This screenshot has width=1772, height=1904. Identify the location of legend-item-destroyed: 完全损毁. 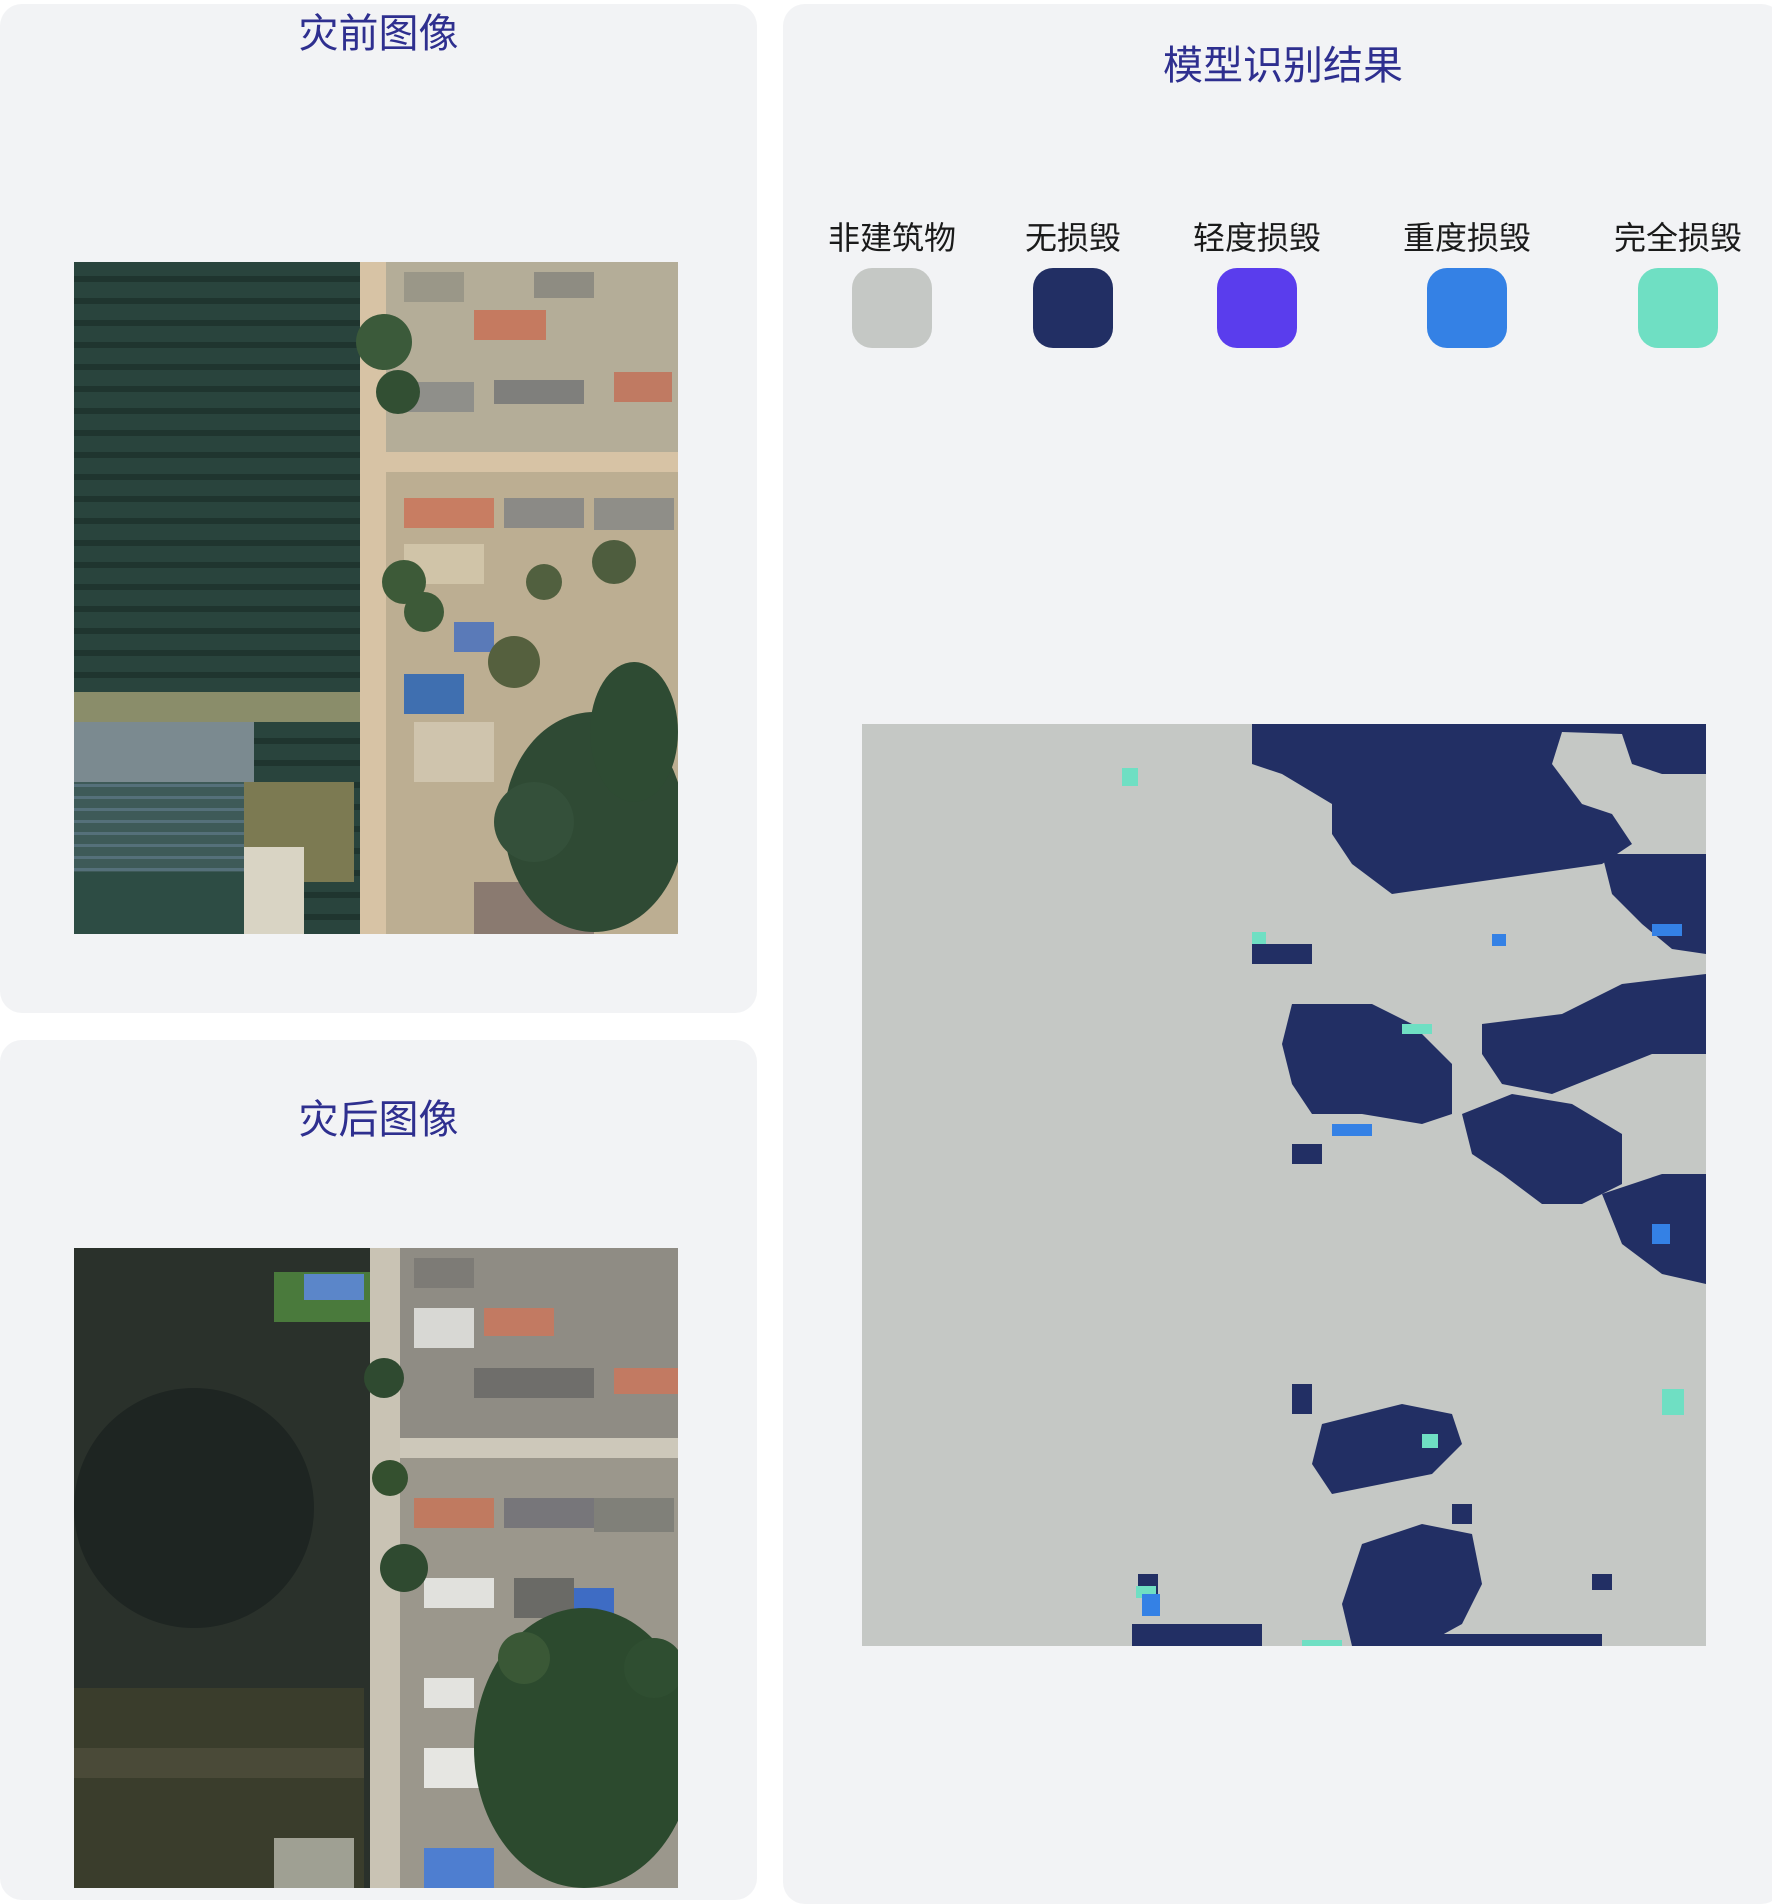
(1678, 283).